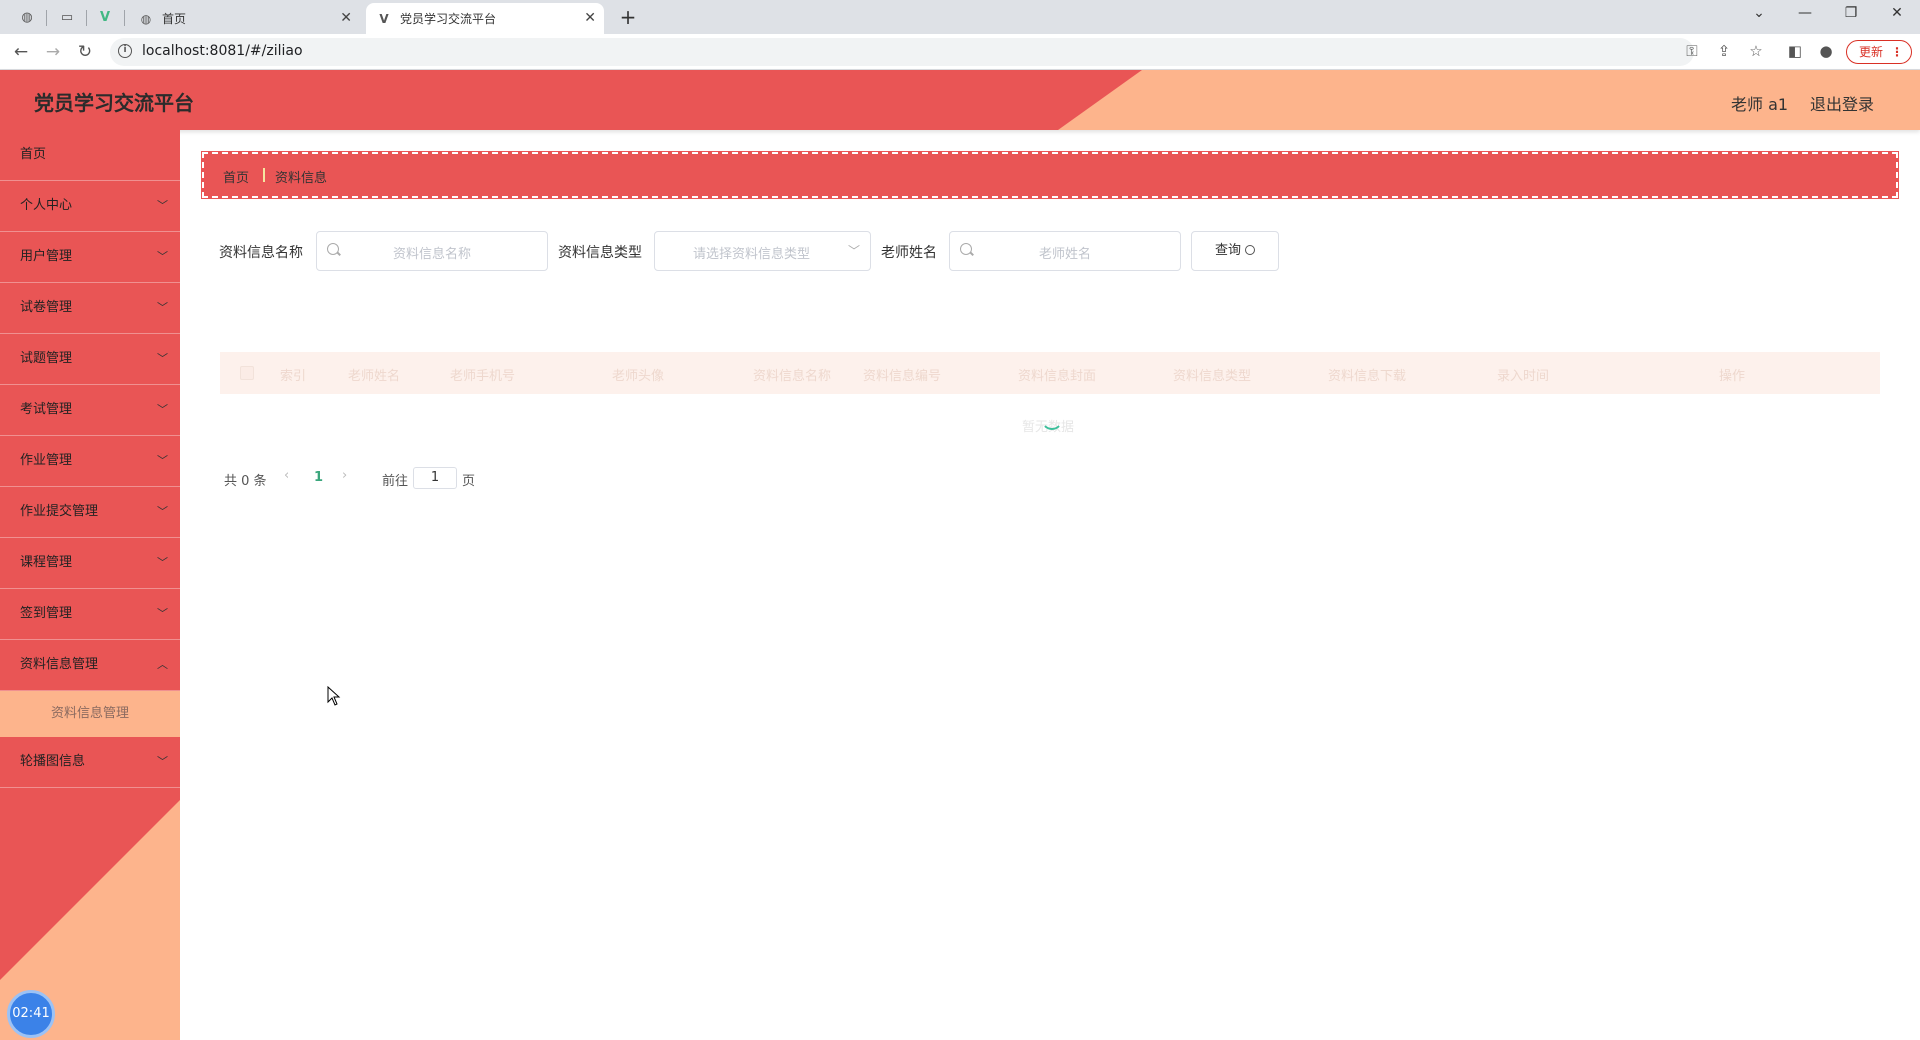 This screenshot has width=1920, height=1040. Describe the element at coordinates (114, 103) in the screenshot. I see `app-title: 党员学习交流平台` at that location.